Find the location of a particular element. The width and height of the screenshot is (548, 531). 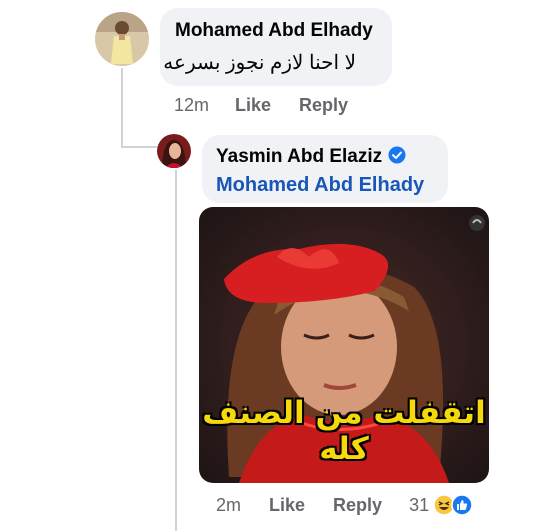

mention-link: Mohamed Abd Elhady is located at coordinates (320, 185).